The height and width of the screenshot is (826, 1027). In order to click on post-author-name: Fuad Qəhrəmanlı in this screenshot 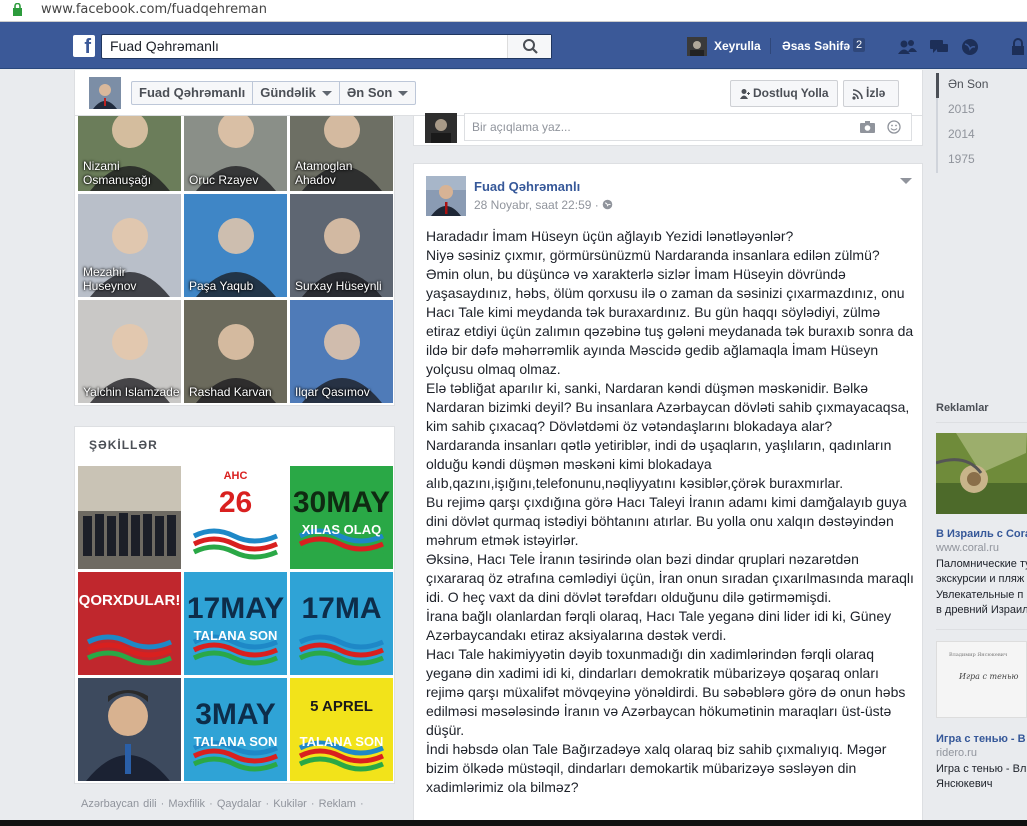, I will do `click(527, 186)`.